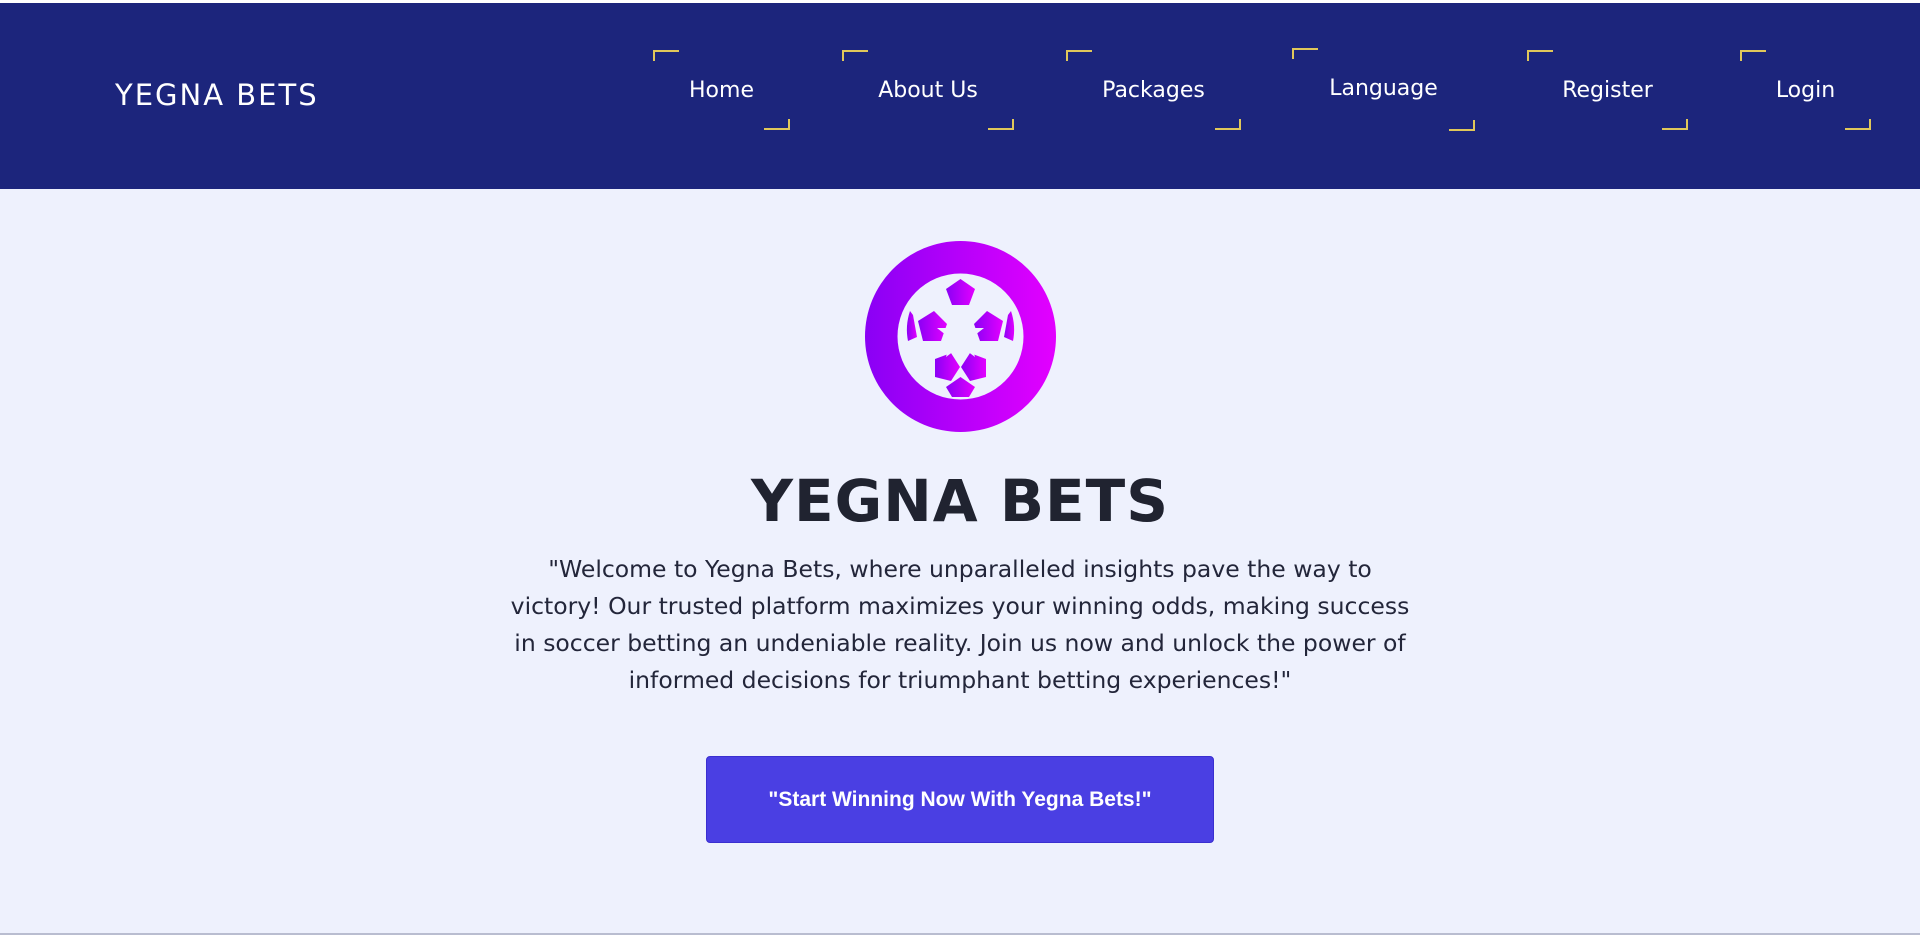  I want to click on soccer-ball-icon, so click(960, 336).